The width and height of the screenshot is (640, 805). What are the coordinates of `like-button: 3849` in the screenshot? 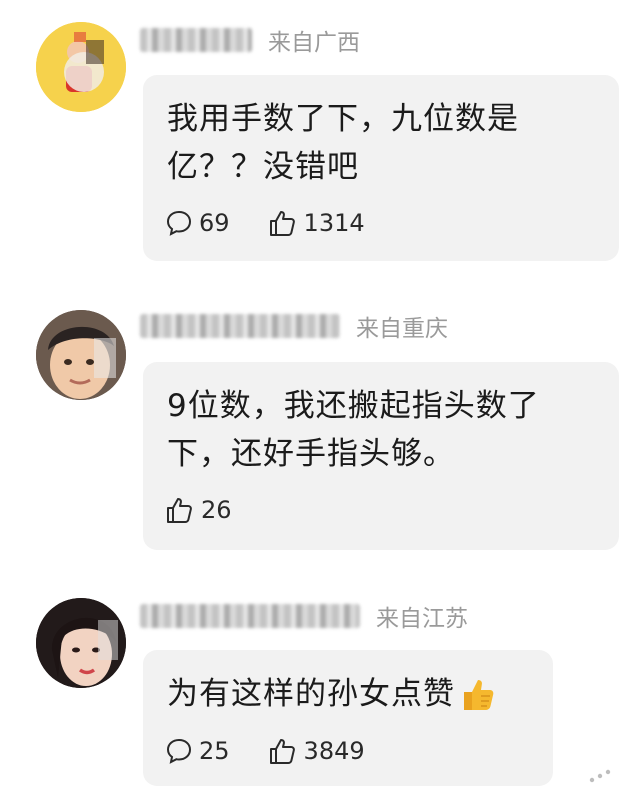 It's located at (316, 751).